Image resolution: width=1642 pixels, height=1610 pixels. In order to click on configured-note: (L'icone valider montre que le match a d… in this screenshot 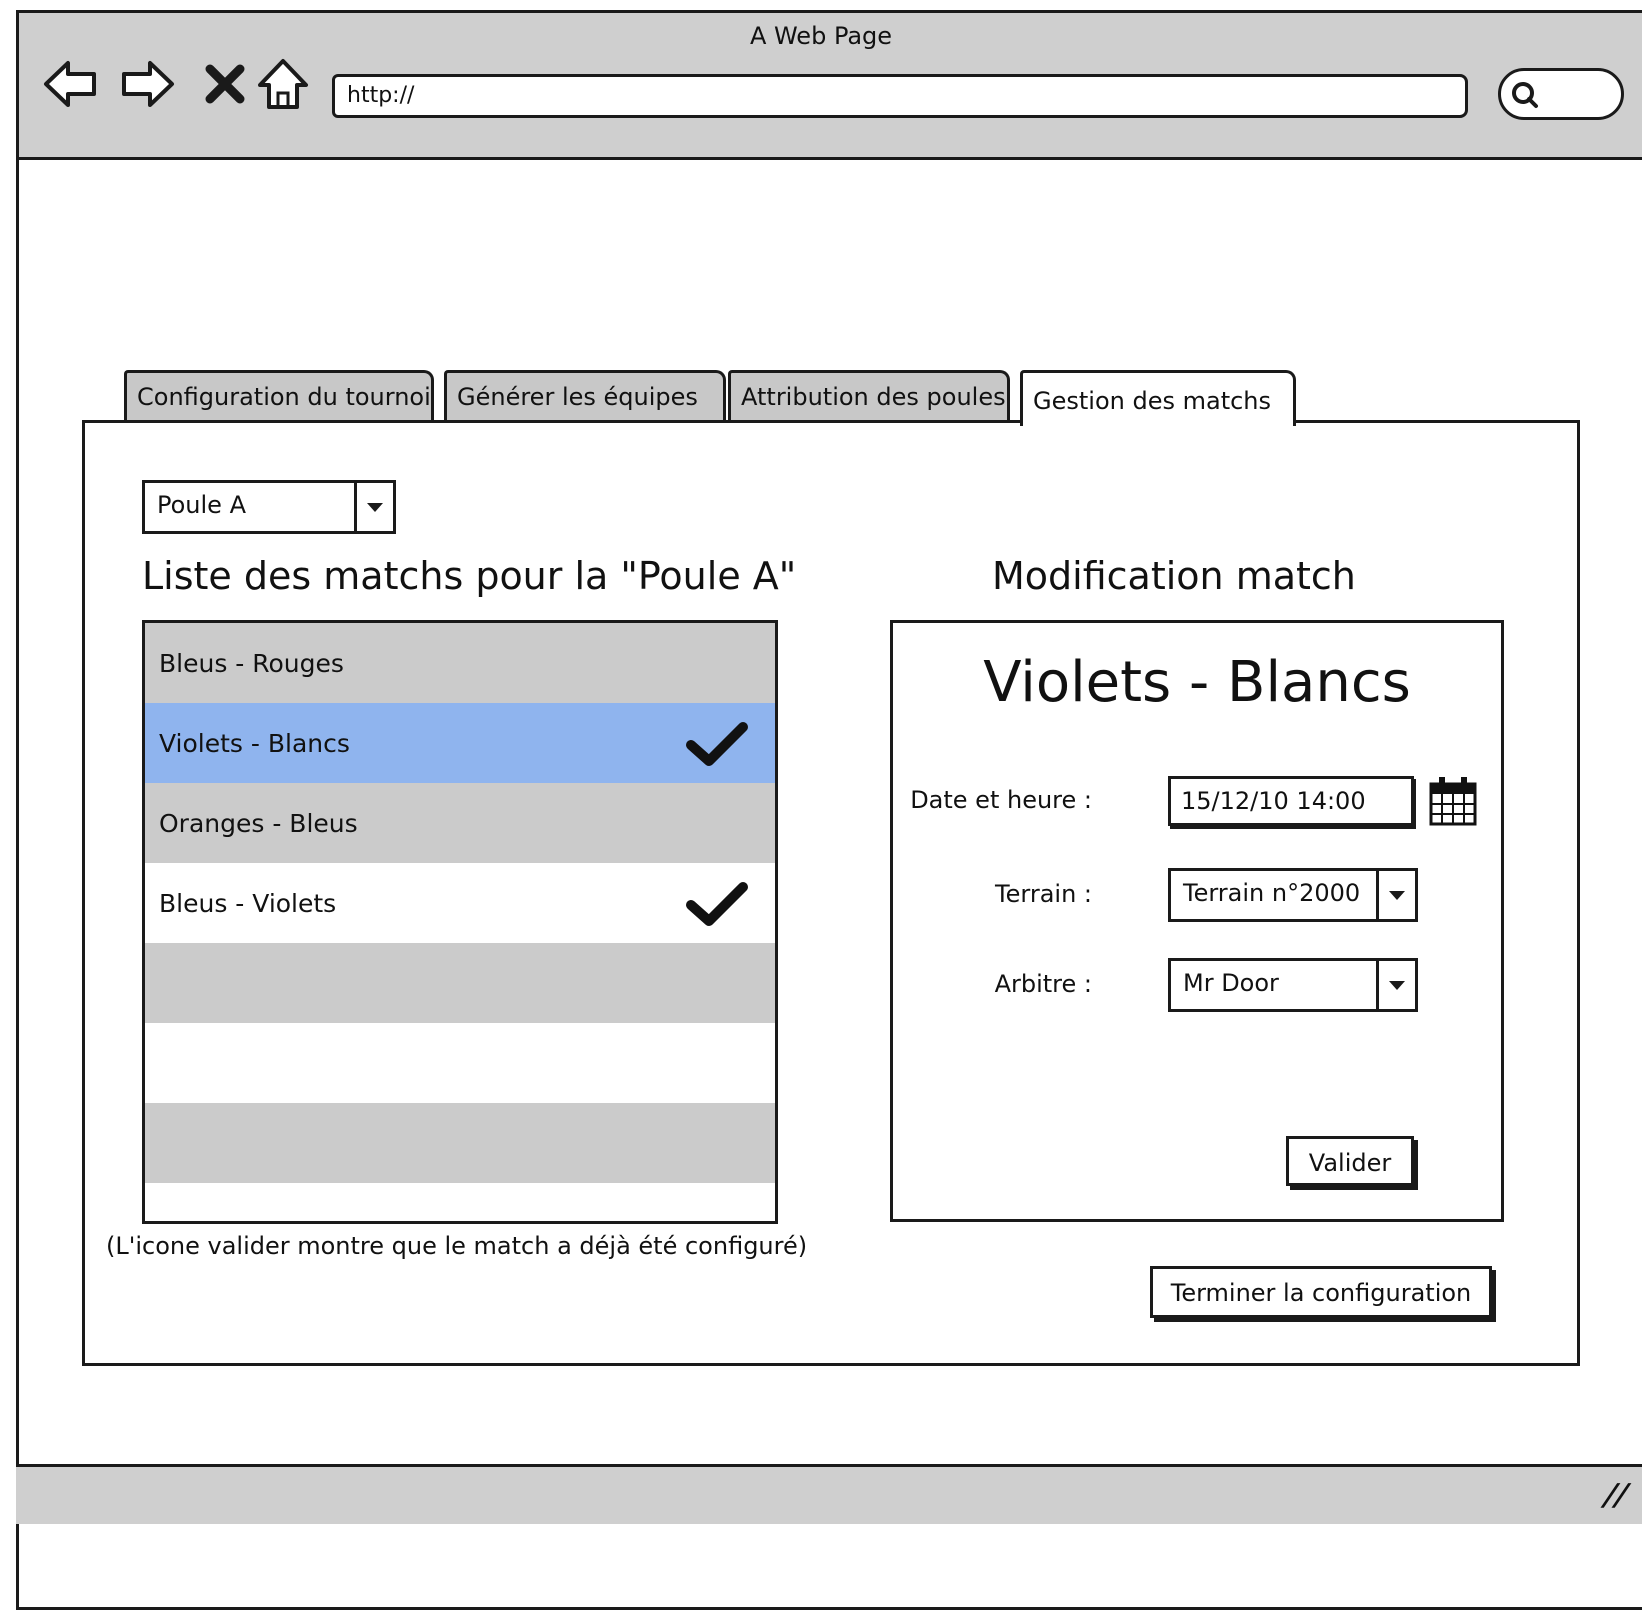, I will do `click(457, 1246)`.